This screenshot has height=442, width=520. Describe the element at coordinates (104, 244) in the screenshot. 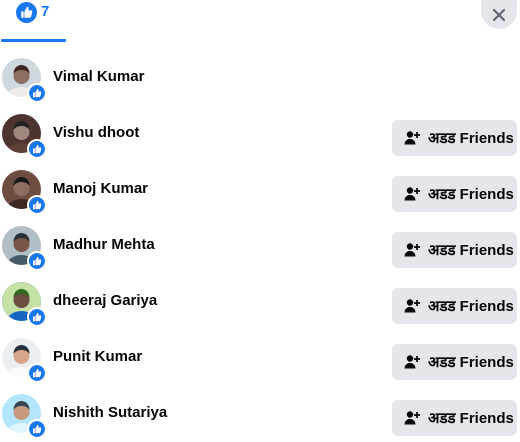

I see `person-name: Madhur Mehta` at that location.